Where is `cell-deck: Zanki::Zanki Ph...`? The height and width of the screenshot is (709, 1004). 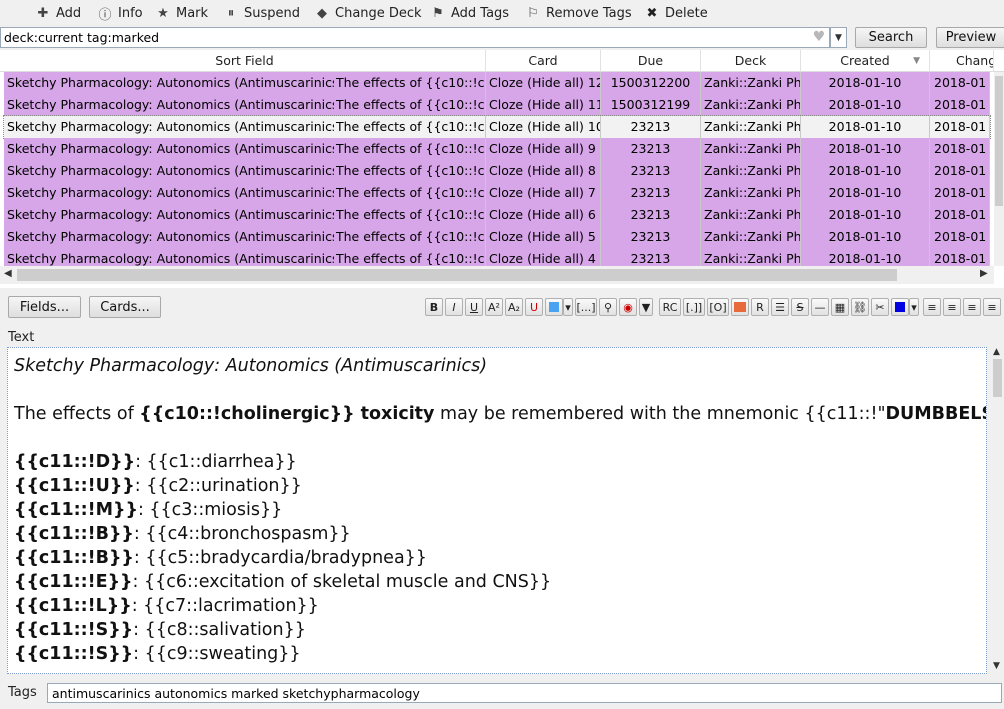
cell-deck: Zanki::Zanki Ph... is located at coordinates (751, 193).